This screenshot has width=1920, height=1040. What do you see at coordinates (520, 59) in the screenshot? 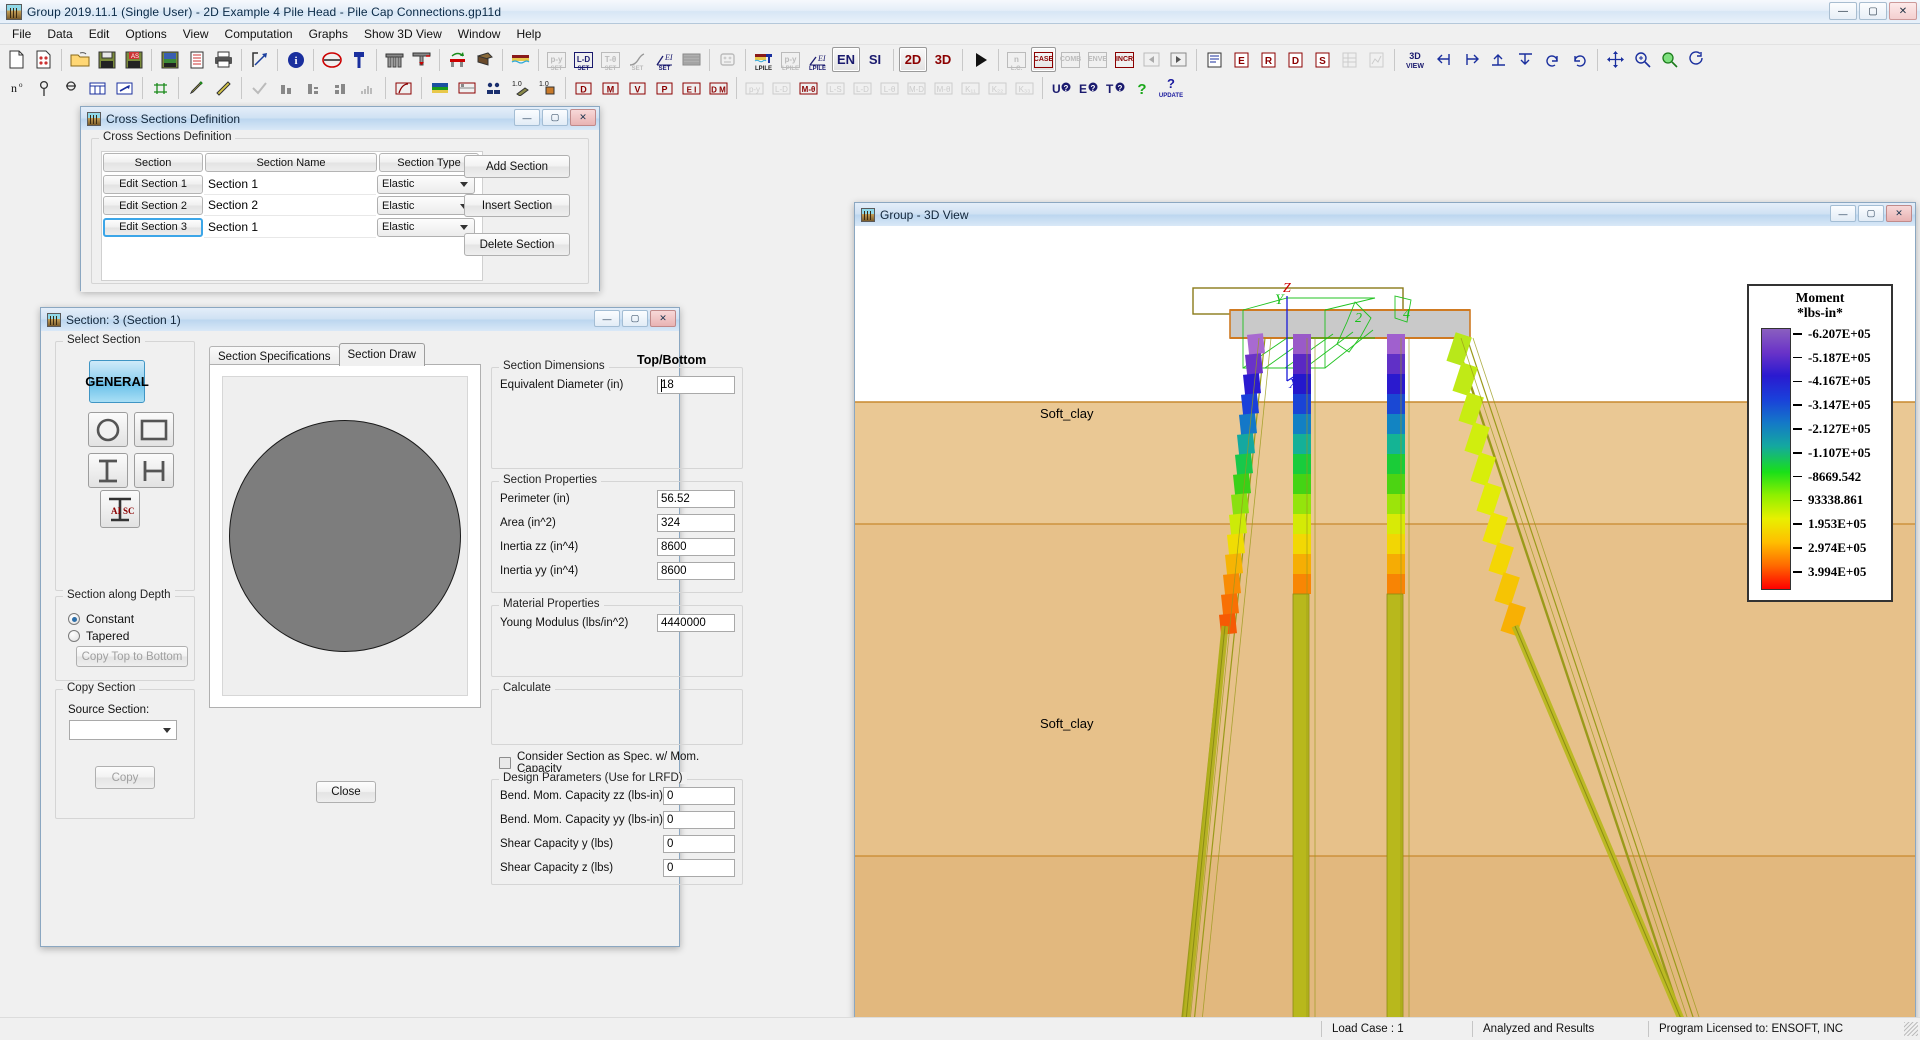
I see `soil-layers-icon` at bounding box center [520, 59].